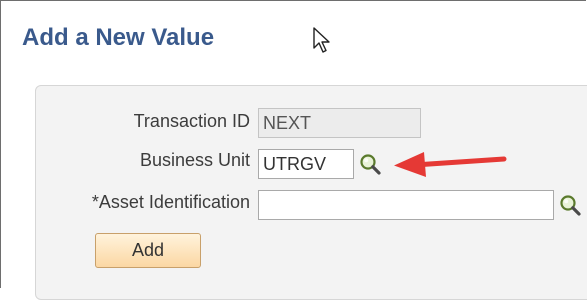 The width and height of the screenshot is (587, 300). What do you see at coordinates (148, 250) in the screenshot?
I see `add-button: Add` at bounding box center [148, 250].